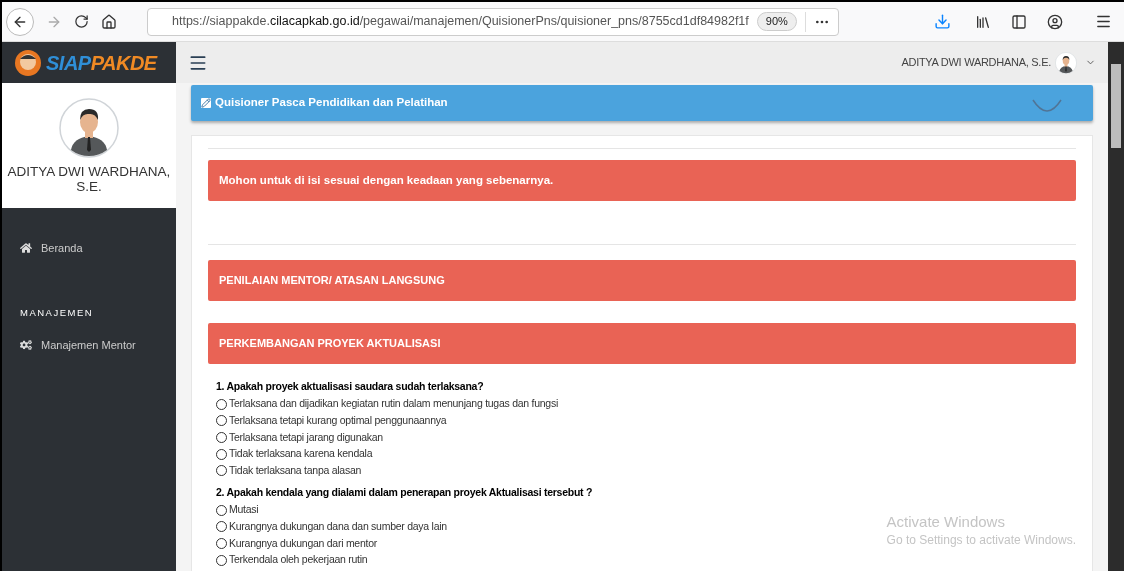 This screenshot has height=571, width=1124. I want to click on radio-option: Tidak terlaksana karena kendala, so click(294, 454).